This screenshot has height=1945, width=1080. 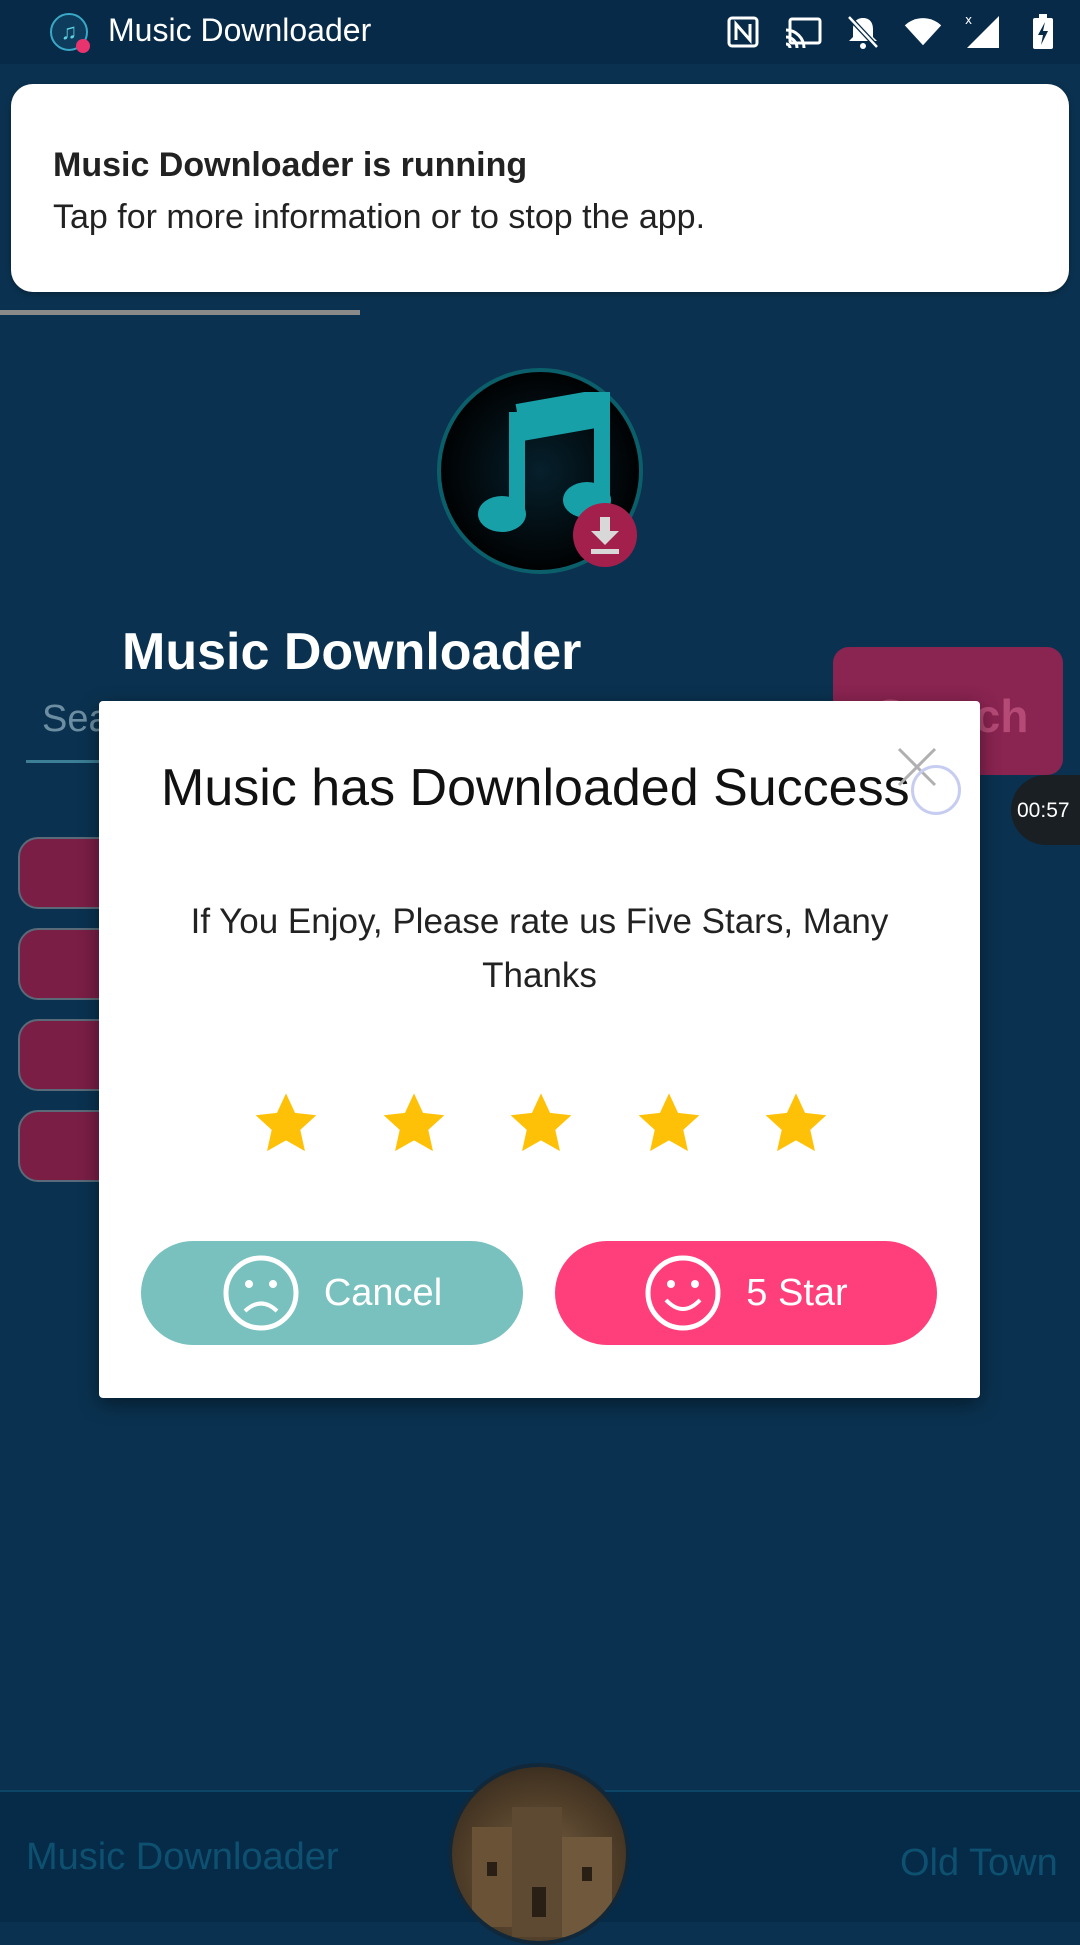 I want to click on timer-badge: 00:57, so click(x=1045, y=810).